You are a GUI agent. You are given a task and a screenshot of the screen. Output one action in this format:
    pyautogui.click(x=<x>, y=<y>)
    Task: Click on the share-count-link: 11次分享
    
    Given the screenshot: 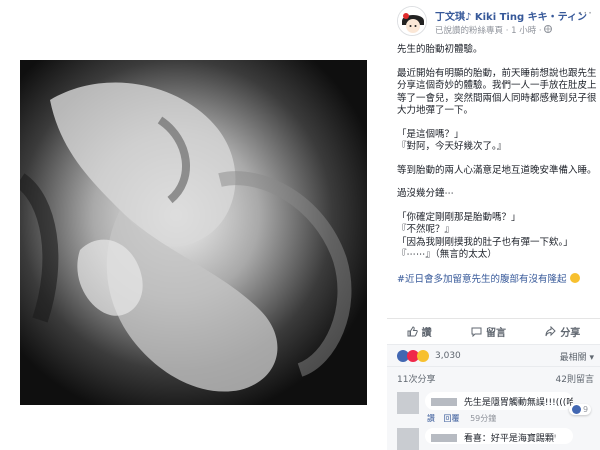 What is the action you would take?
    pyautogui.click(x=416, y=378)
    